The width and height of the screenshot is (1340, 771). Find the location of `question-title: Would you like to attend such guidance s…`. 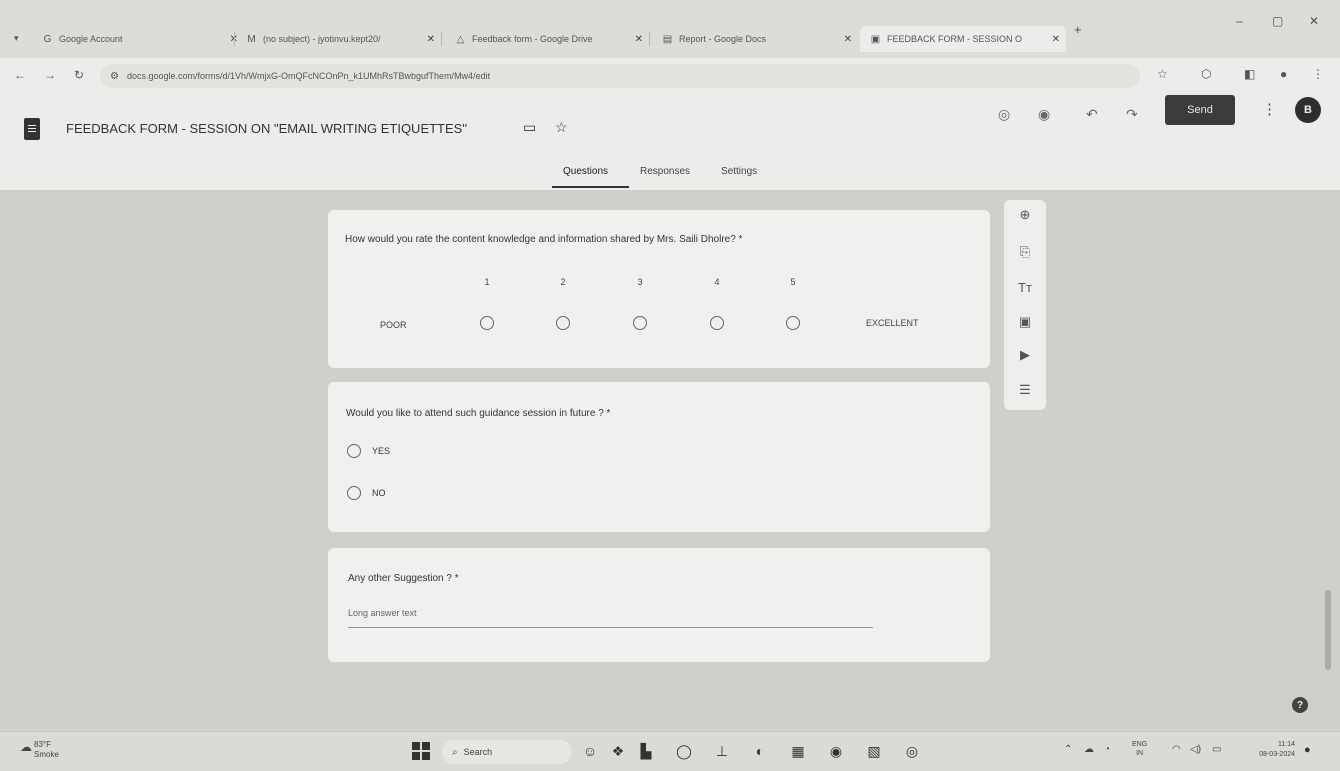

question-title: Would you like to attend such guidance s… is located at coordinates (478, 413).